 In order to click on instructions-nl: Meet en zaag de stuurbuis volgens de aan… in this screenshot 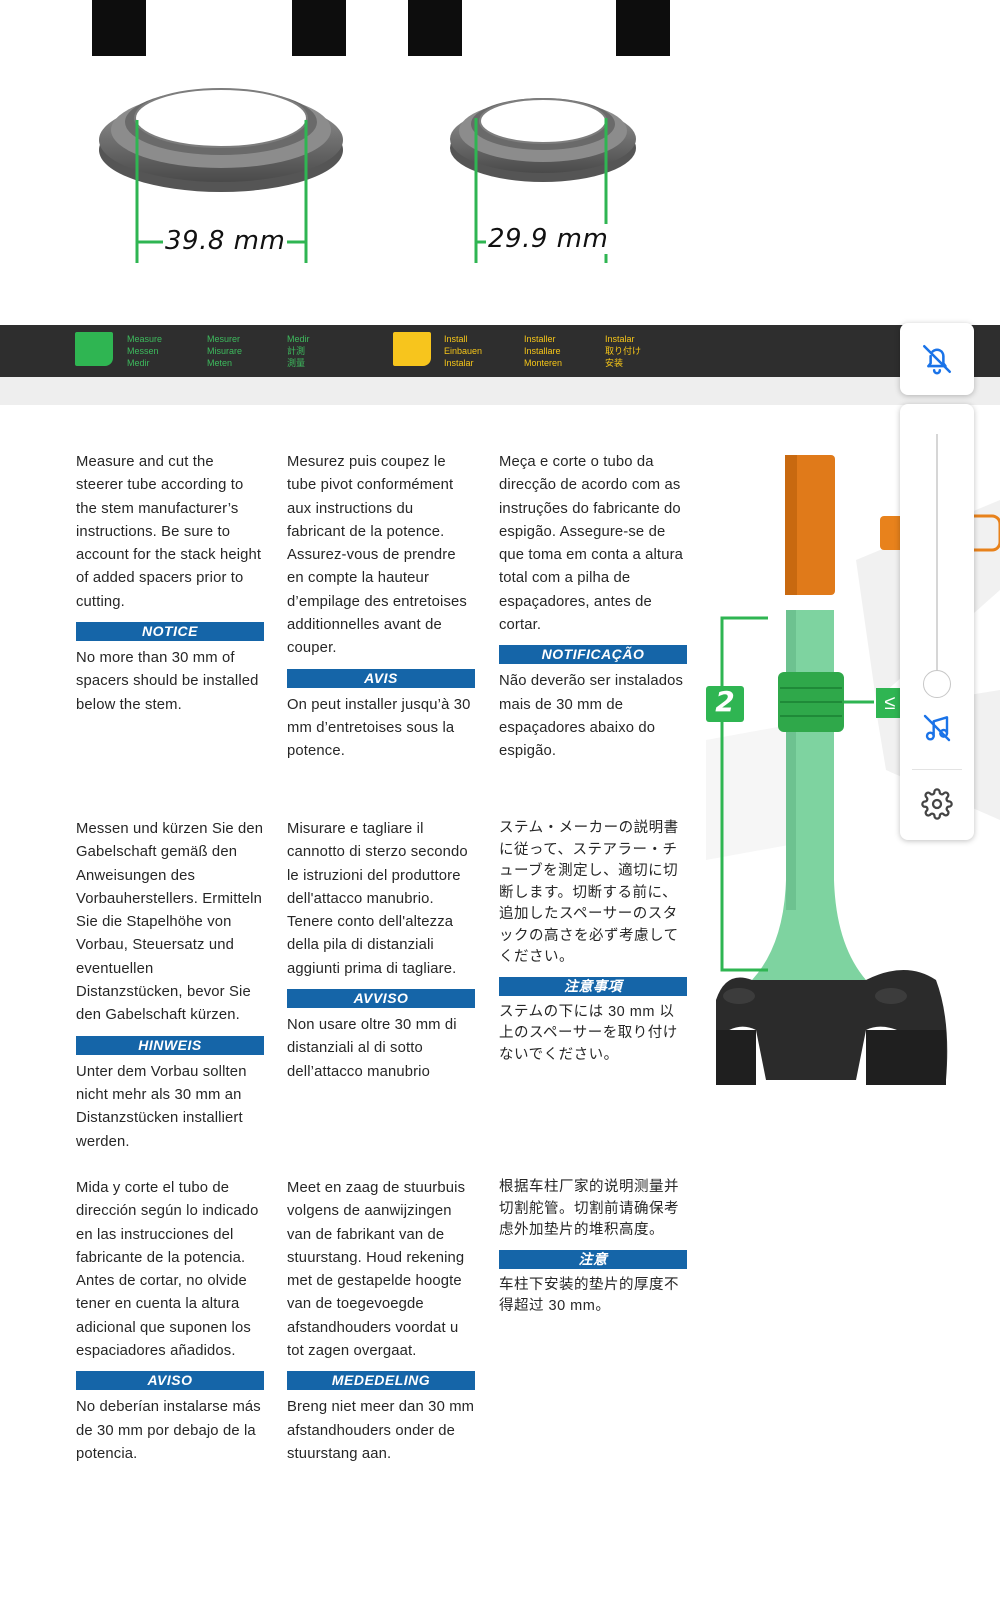, I will do `click(381, 1321)`.